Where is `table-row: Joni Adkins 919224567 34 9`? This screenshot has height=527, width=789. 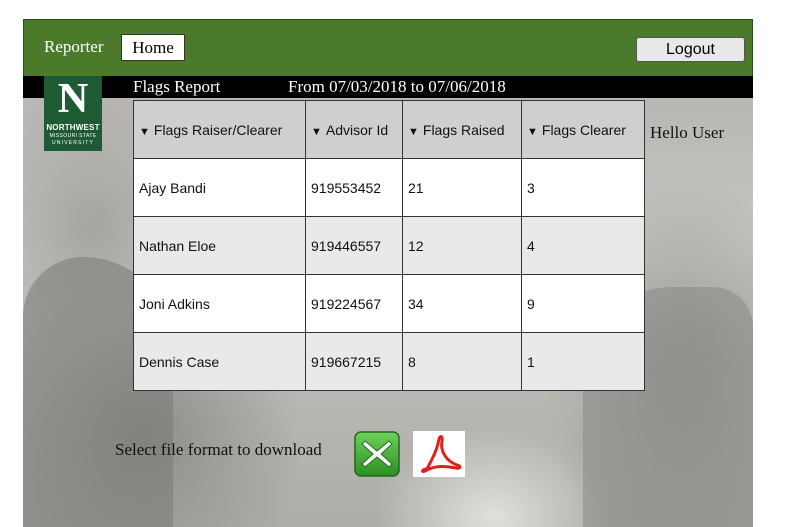 table-row: Joni Adkins 919224567 34 9 is located at coordinates (389, 303).